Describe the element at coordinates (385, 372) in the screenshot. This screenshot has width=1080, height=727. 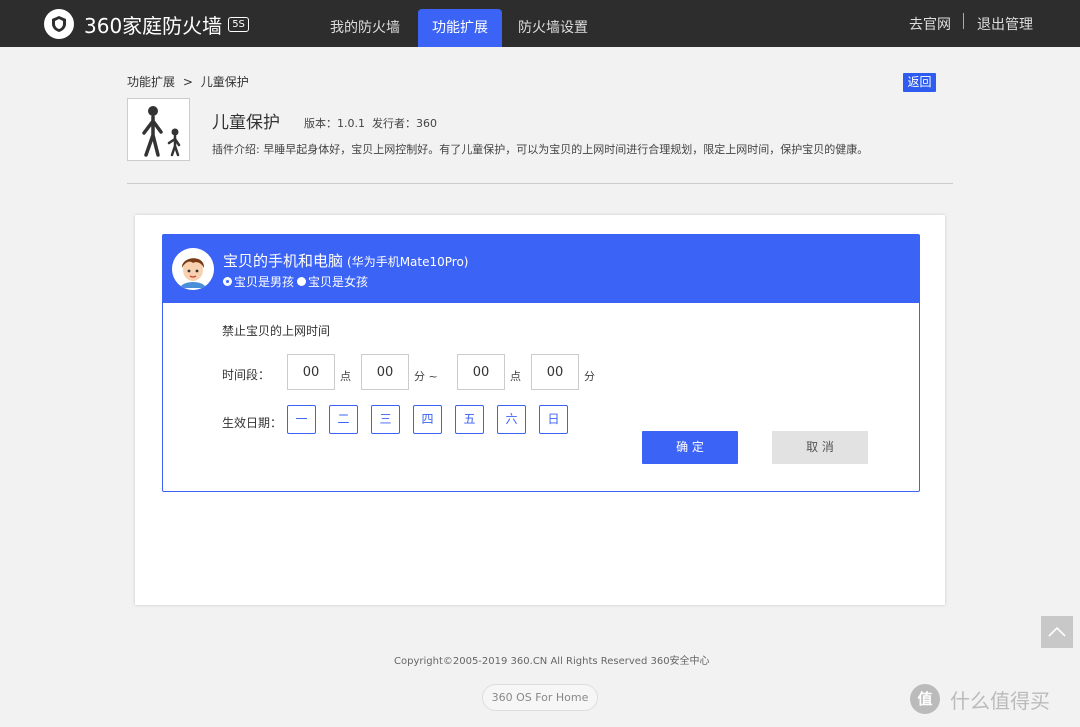
I see `start-minute-input` at that location.